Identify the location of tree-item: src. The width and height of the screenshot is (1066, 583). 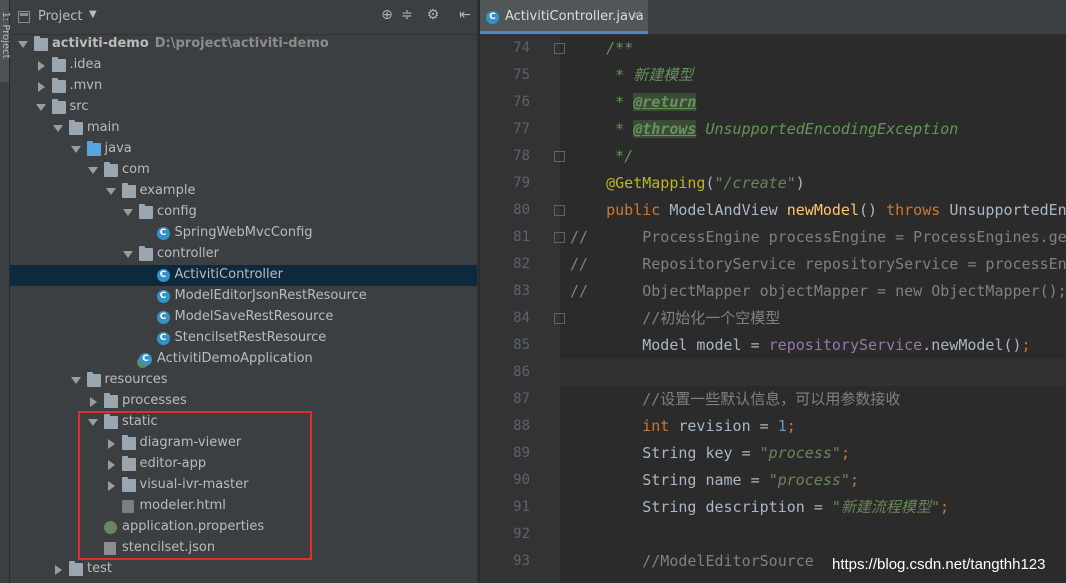
(243, 107).